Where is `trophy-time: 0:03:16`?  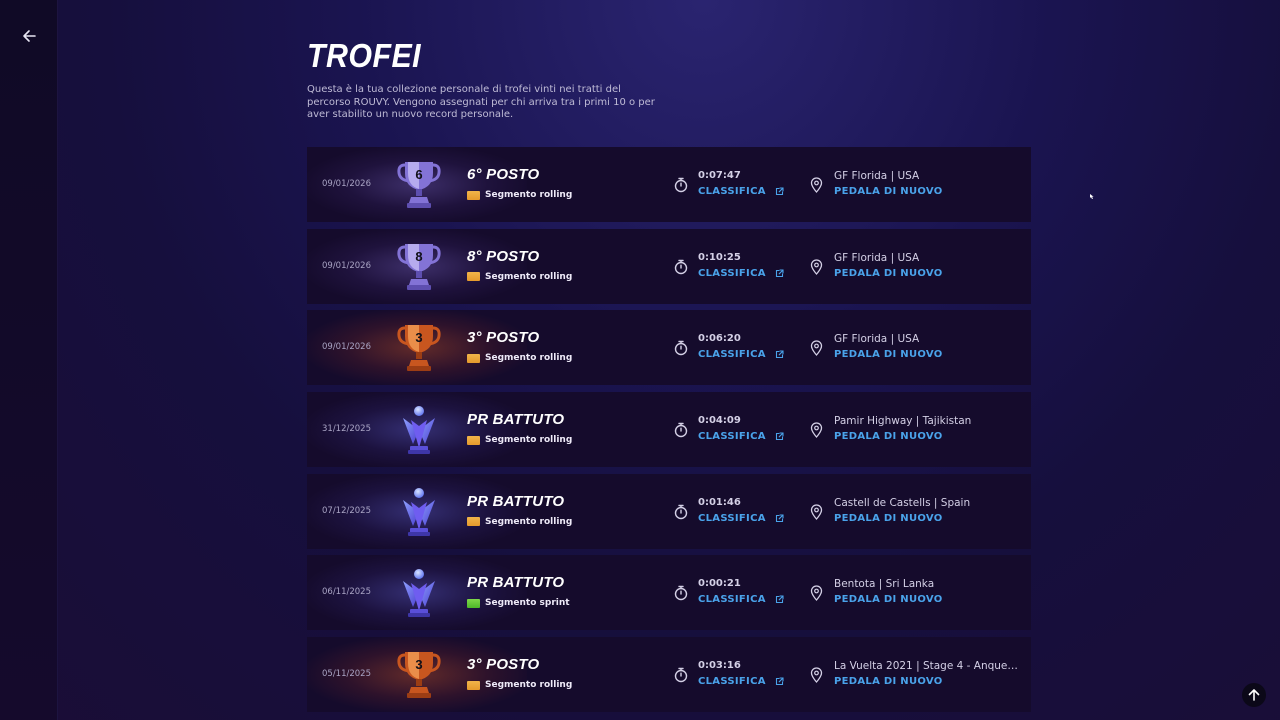 trophy-time: 0:03:16 is located at coordinates (719, 666).